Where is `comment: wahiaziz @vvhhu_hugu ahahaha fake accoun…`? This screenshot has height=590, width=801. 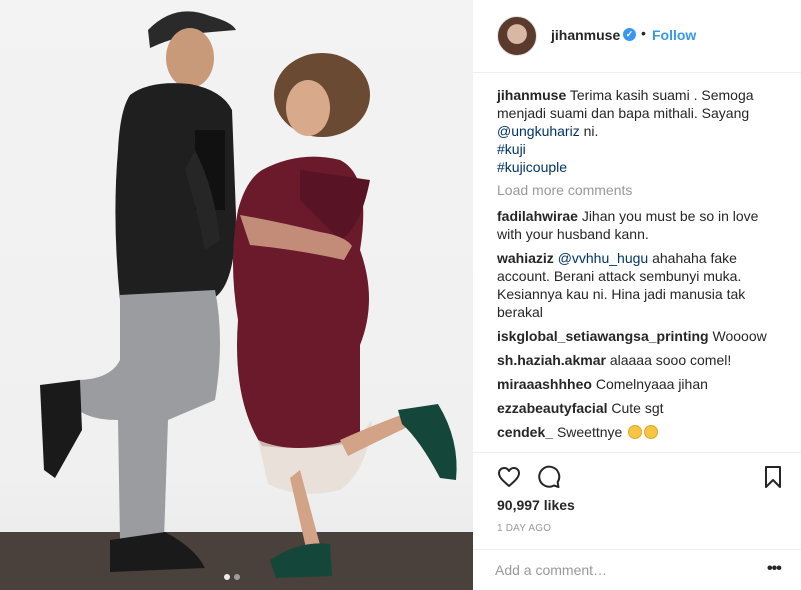
comment: wahiaziz @vvhhu_hugu ahahaha fake accoun… is located at coordinates (642, 285).